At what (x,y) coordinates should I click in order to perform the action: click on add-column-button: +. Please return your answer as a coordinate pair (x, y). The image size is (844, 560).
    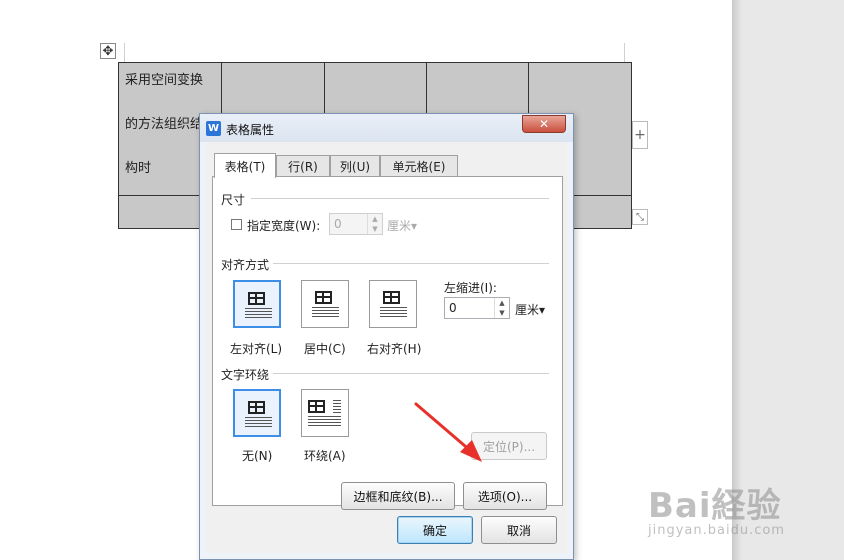
    Looking at the image, I should click on (640, 135).